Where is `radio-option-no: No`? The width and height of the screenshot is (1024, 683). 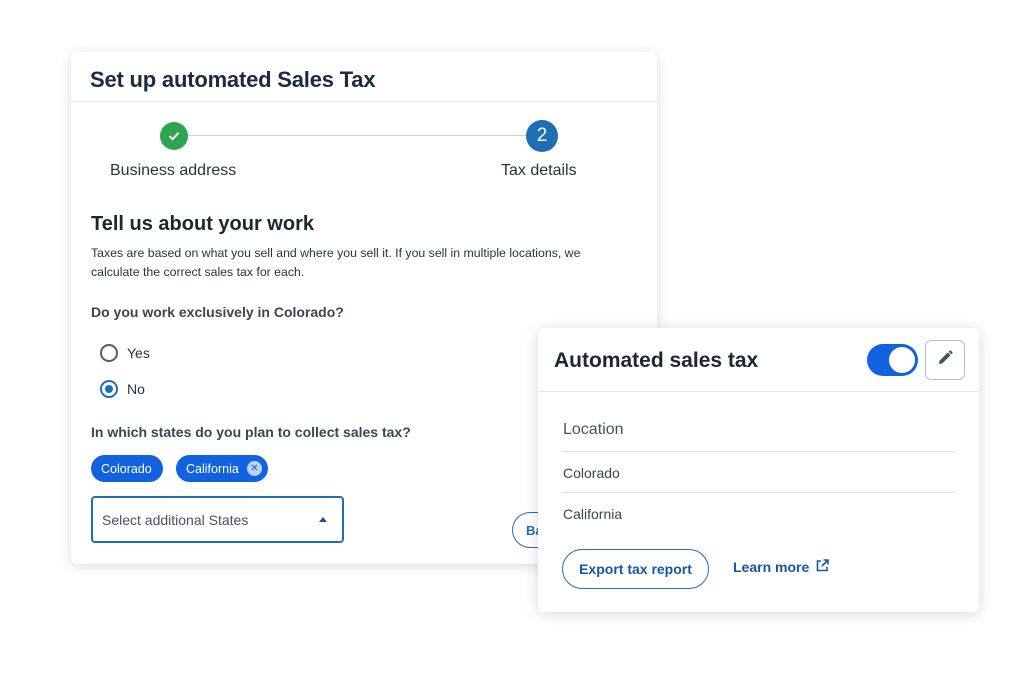 radio-option-no: No is located at coordinates (122, 389).